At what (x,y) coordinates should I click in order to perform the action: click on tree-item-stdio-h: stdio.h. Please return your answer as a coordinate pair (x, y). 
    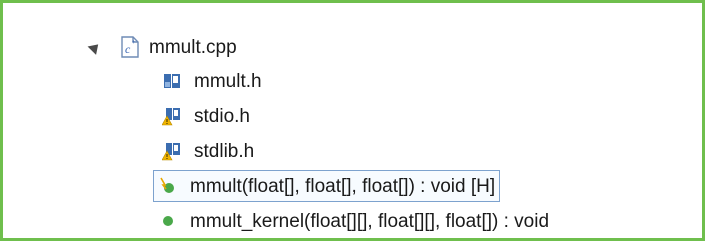
    Looking at the image, I should click on (206, 116).